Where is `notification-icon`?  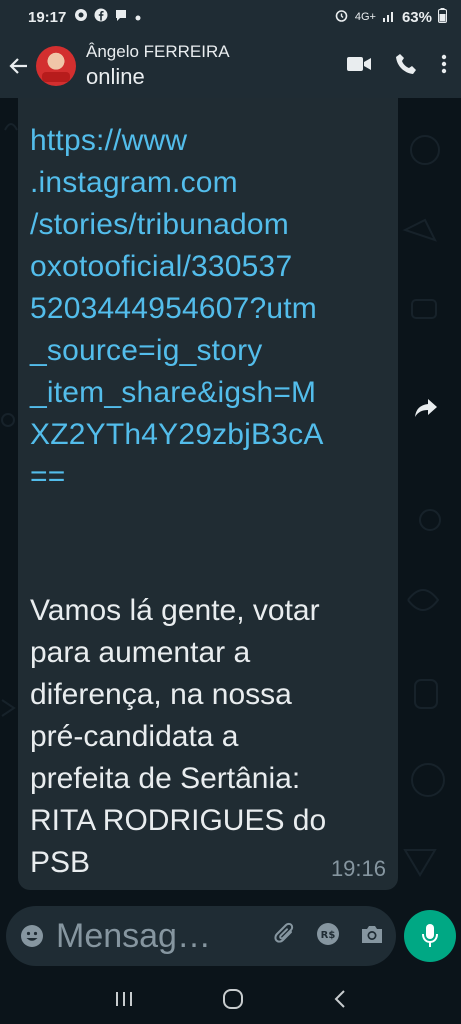 notification-icon is located at coordinates (81, 17).